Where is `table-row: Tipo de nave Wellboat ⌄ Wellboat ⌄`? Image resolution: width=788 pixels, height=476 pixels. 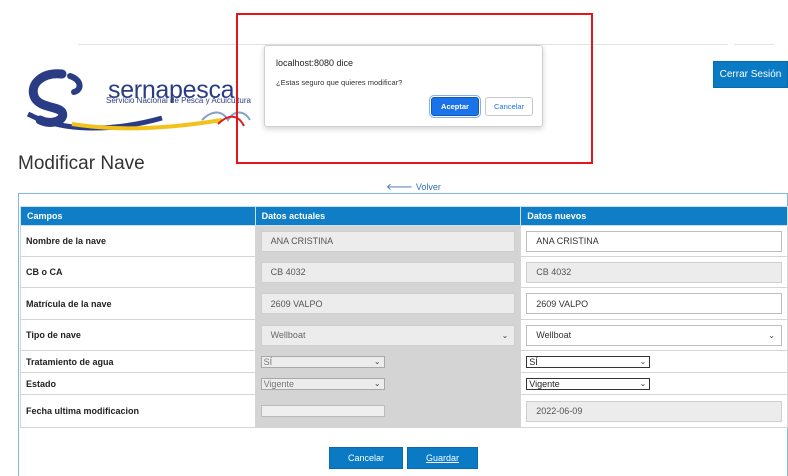 table-row: Tipo de nave Wellboat ⌄ Wellboat ⌄ is located at coordinates (404, 335).